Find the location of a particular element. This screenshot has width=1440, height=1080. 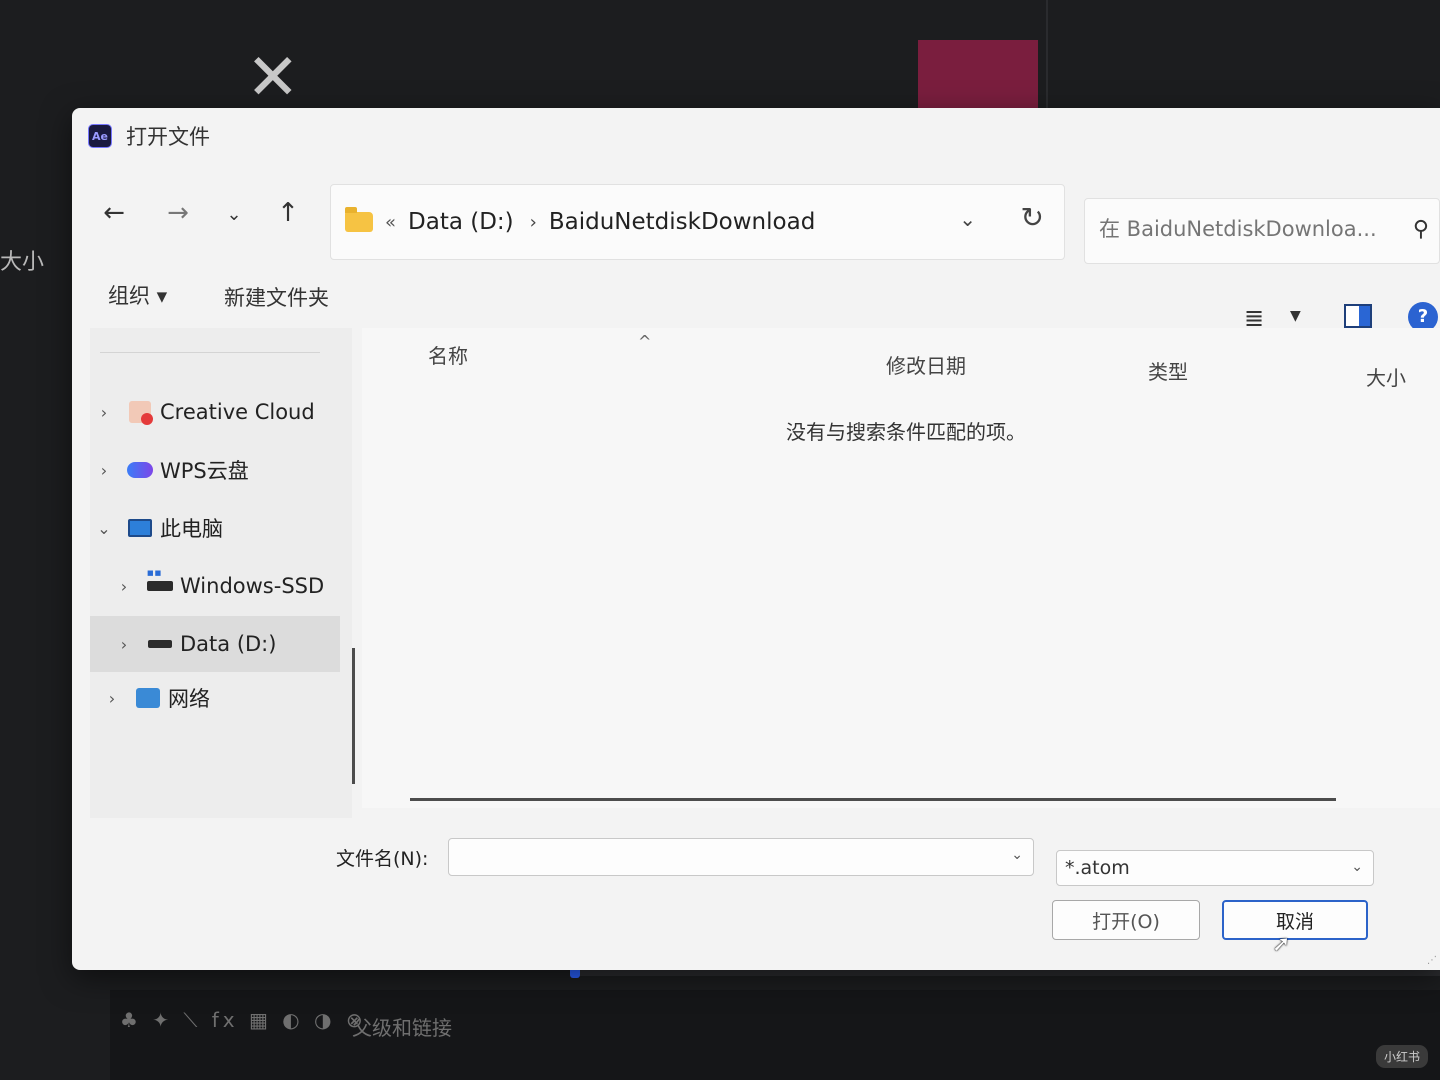

breadcrumb-baidunetdisk: BaiduNetdiskDownload is located at coordinates (682, 222).